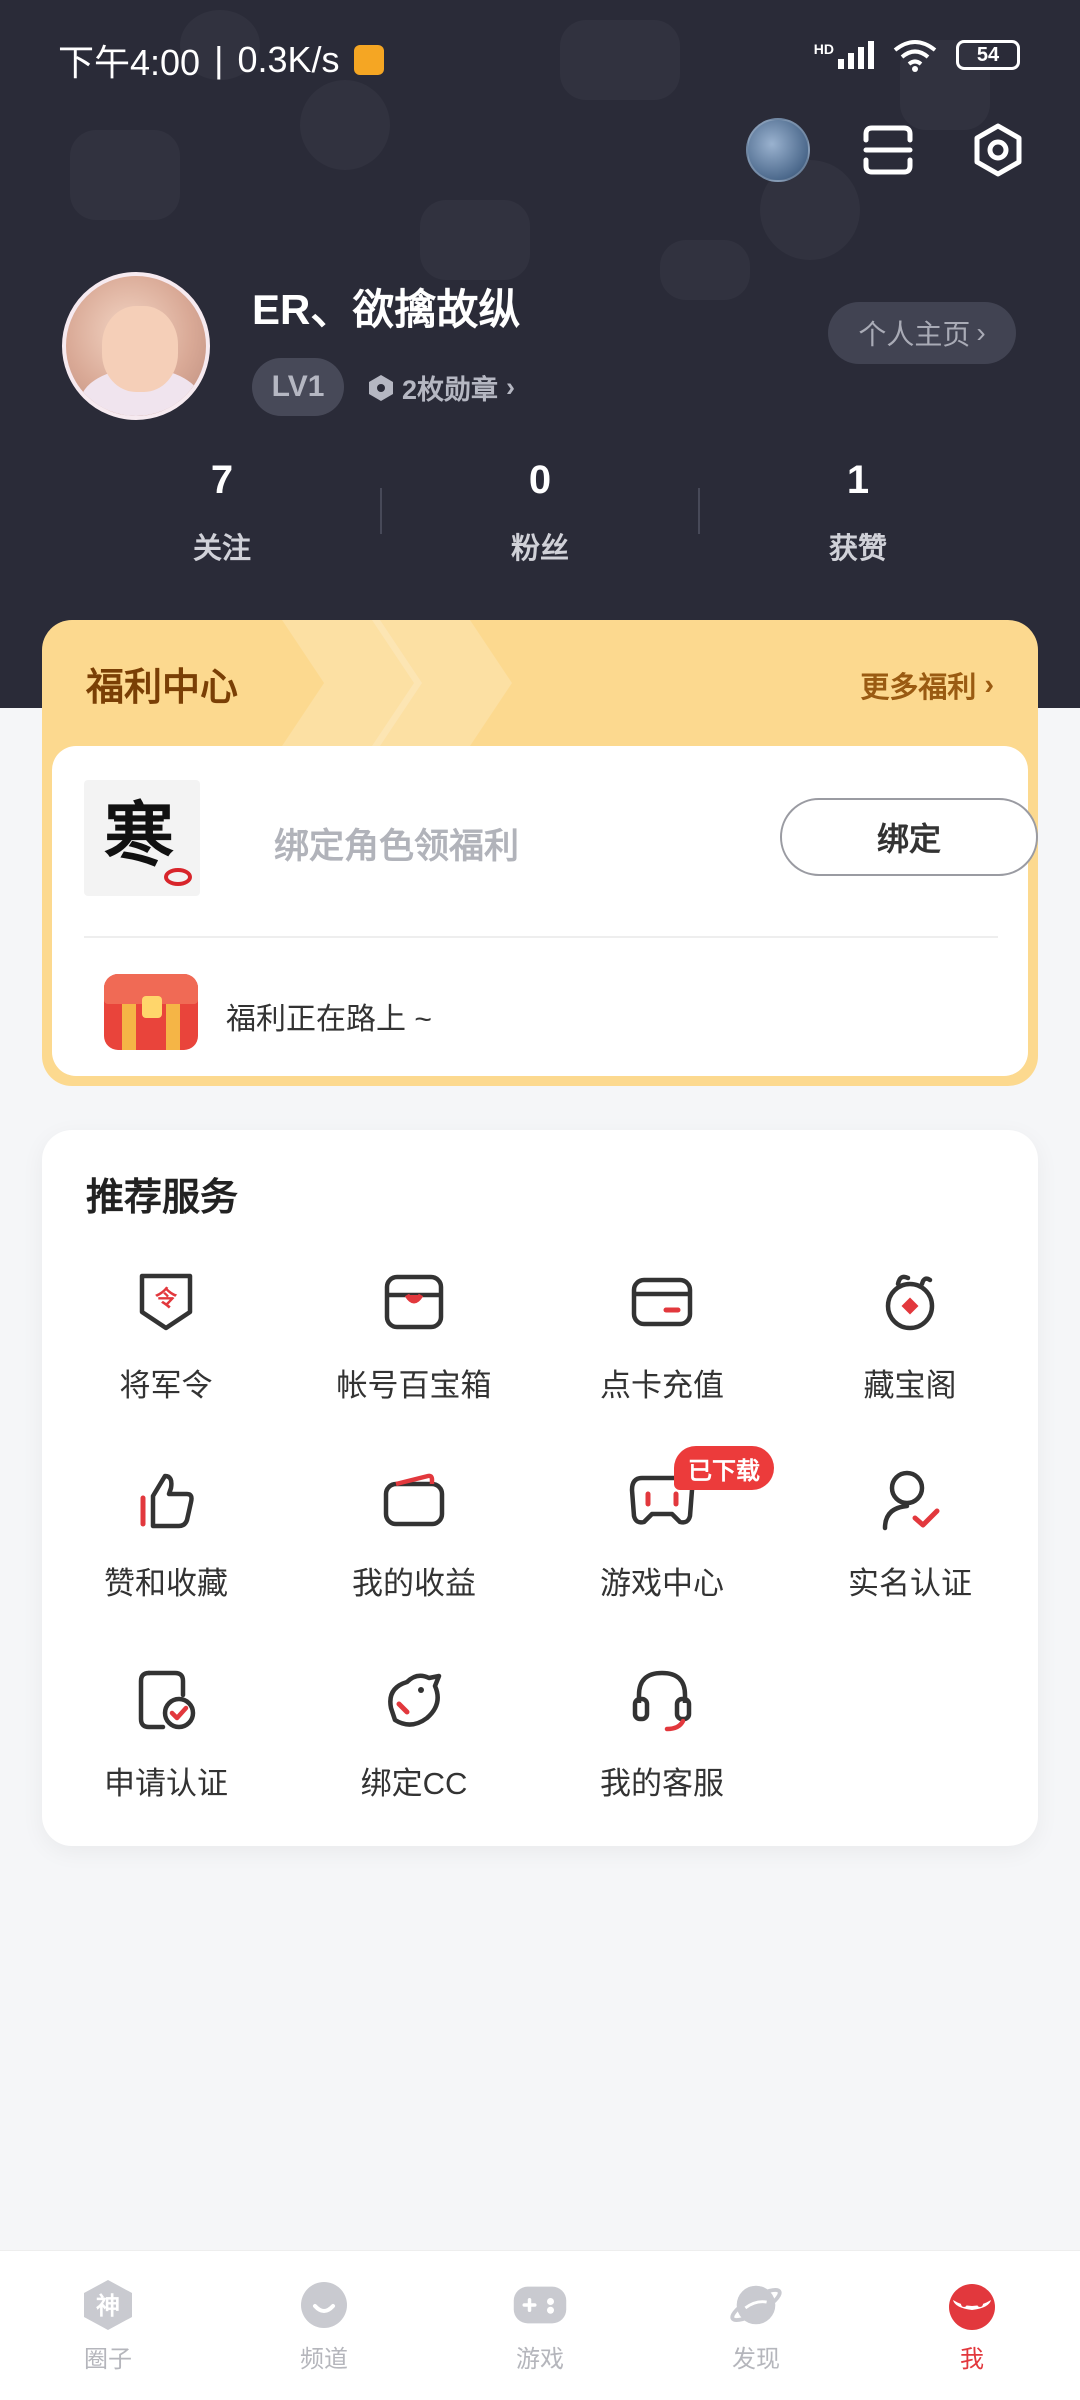 This screenshot has width=1080, height=2400. Describe the element at coordinates (662, 1302) in the screenshot. I see `card-icon` at that location.